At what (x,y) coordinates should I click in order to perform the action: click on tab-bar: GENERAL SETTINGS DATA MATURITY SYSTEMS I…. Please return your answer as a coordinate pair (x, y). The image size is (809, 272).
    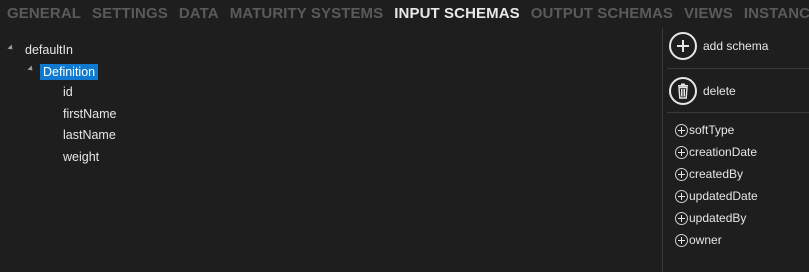
    Looking at the image, I should click on (404, 13).